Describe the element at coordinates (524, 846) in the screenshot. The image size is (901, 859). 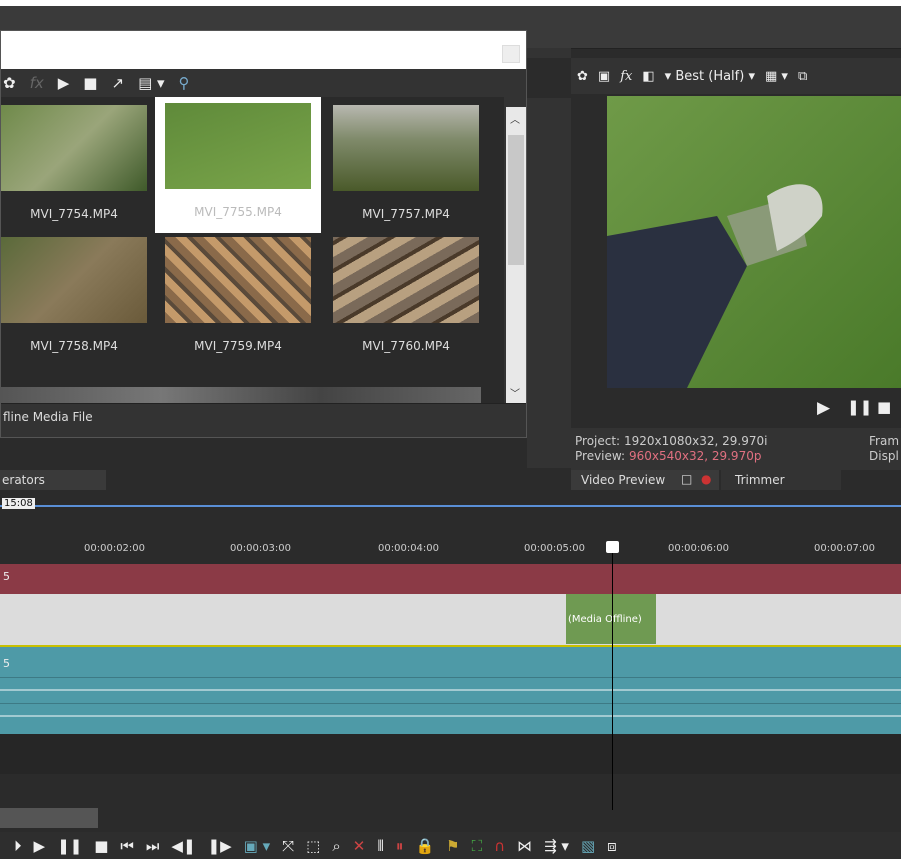
I see `auto-crossfade-icon: ⋈` at that location.